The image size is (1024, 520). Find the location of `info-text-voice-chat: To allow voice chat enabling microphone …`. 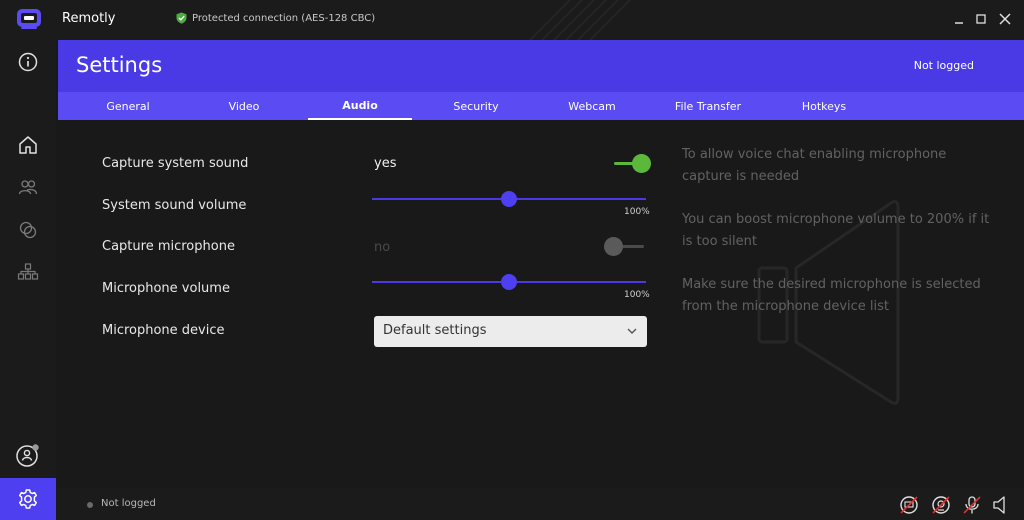

info-text-voice-chat: To allow voice chat enabling microphone … is located at coordinates (814, 165).